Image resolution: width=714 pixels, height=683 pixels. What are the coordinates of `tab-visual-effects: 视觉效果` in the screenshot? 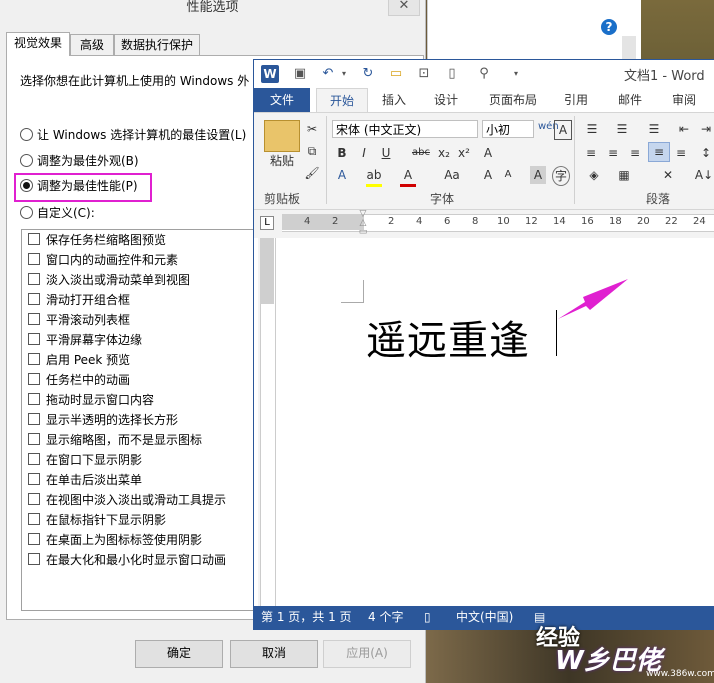 It's located at (38, 44).